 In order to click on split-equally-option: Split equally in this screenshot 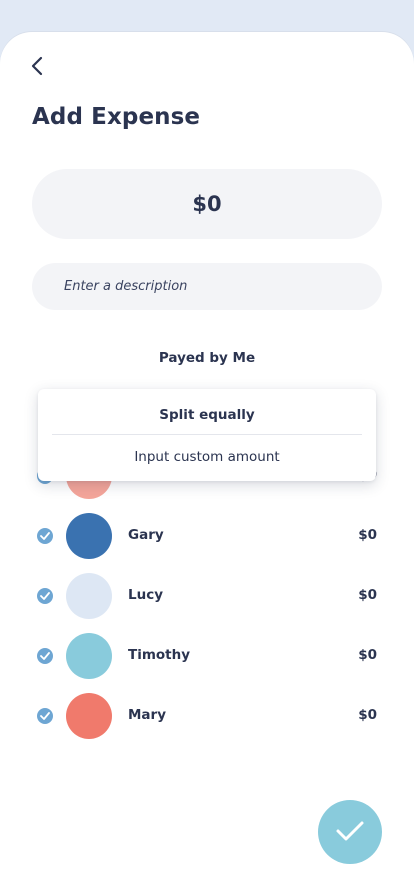, I will do `click(207, 415)`.